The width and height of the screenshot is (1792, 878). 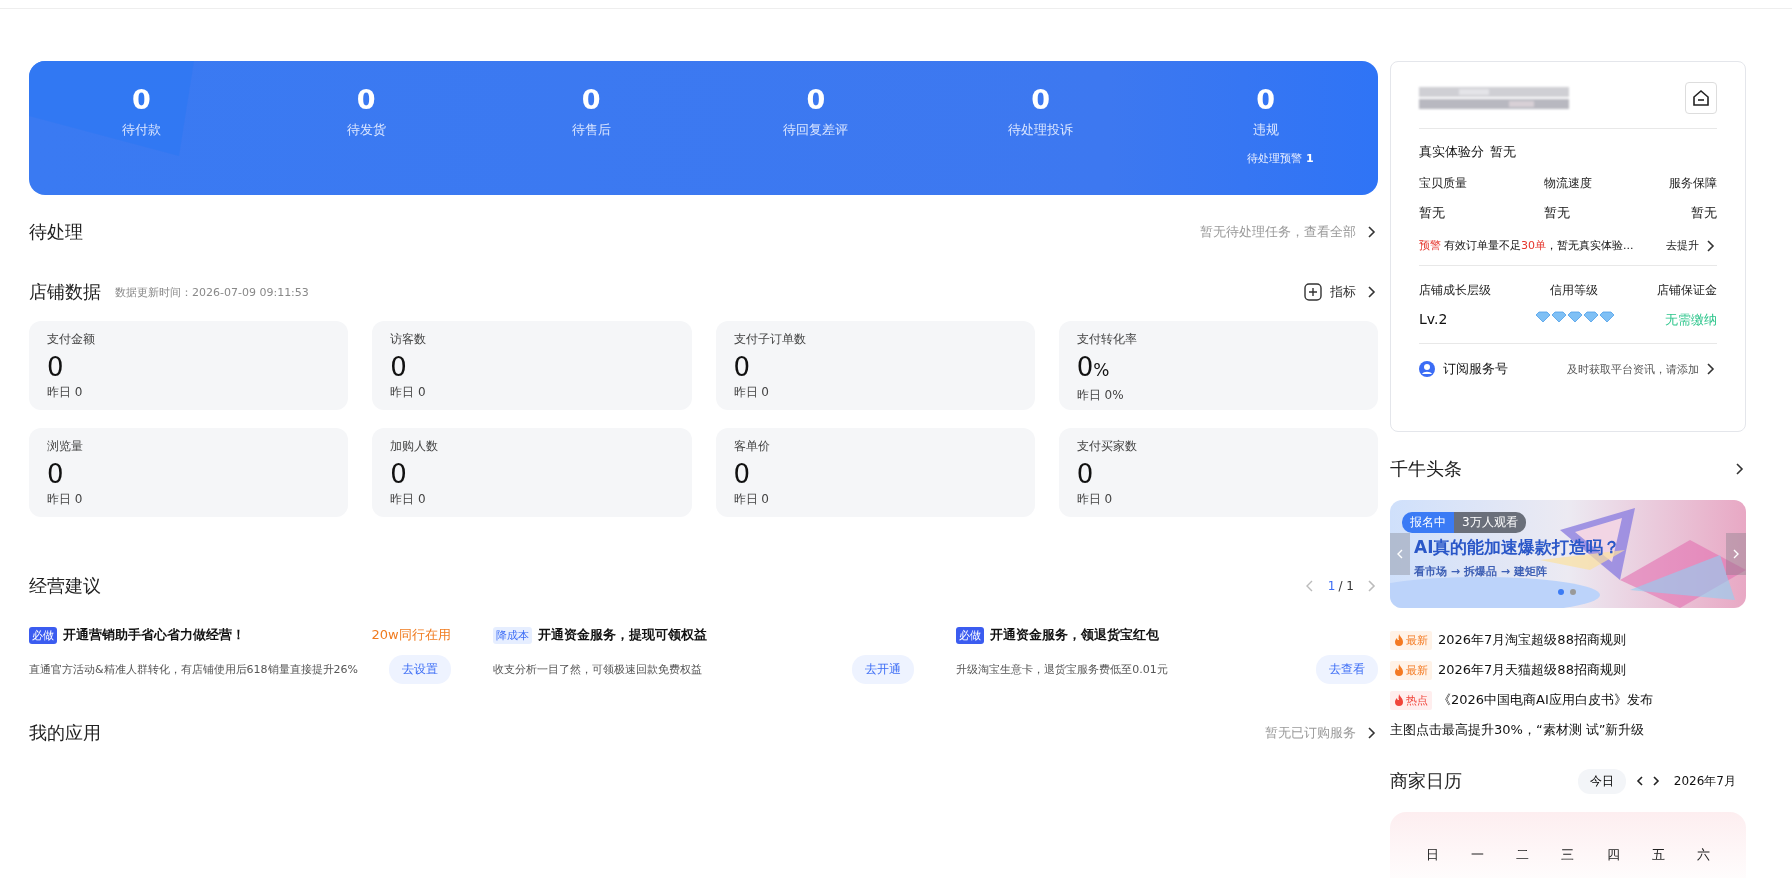 I want to click on page-total: / 1, so click(x=1346, y=586).